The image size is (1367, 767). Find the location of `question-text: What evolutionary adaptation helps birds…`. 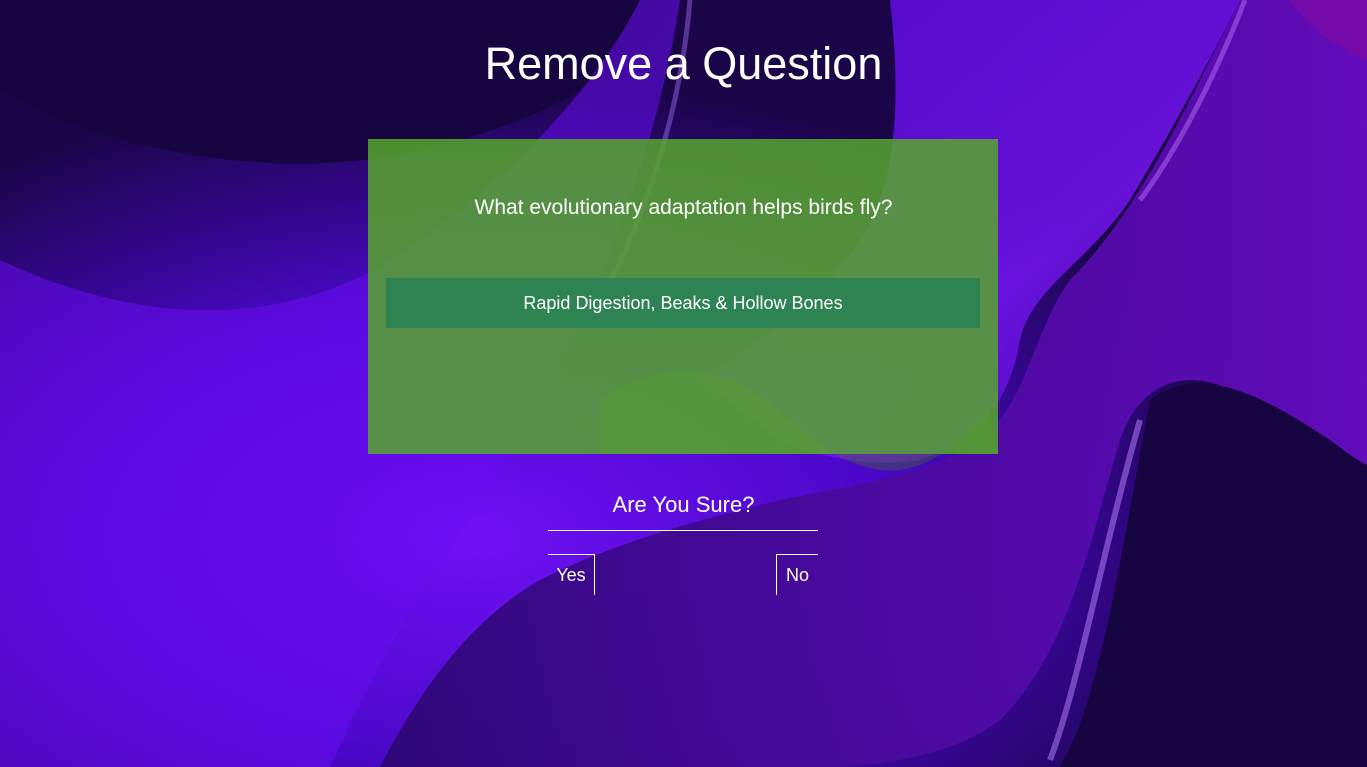

question-text: What evolutionary adaptation helps birds… is located at coordinates (683, 207).